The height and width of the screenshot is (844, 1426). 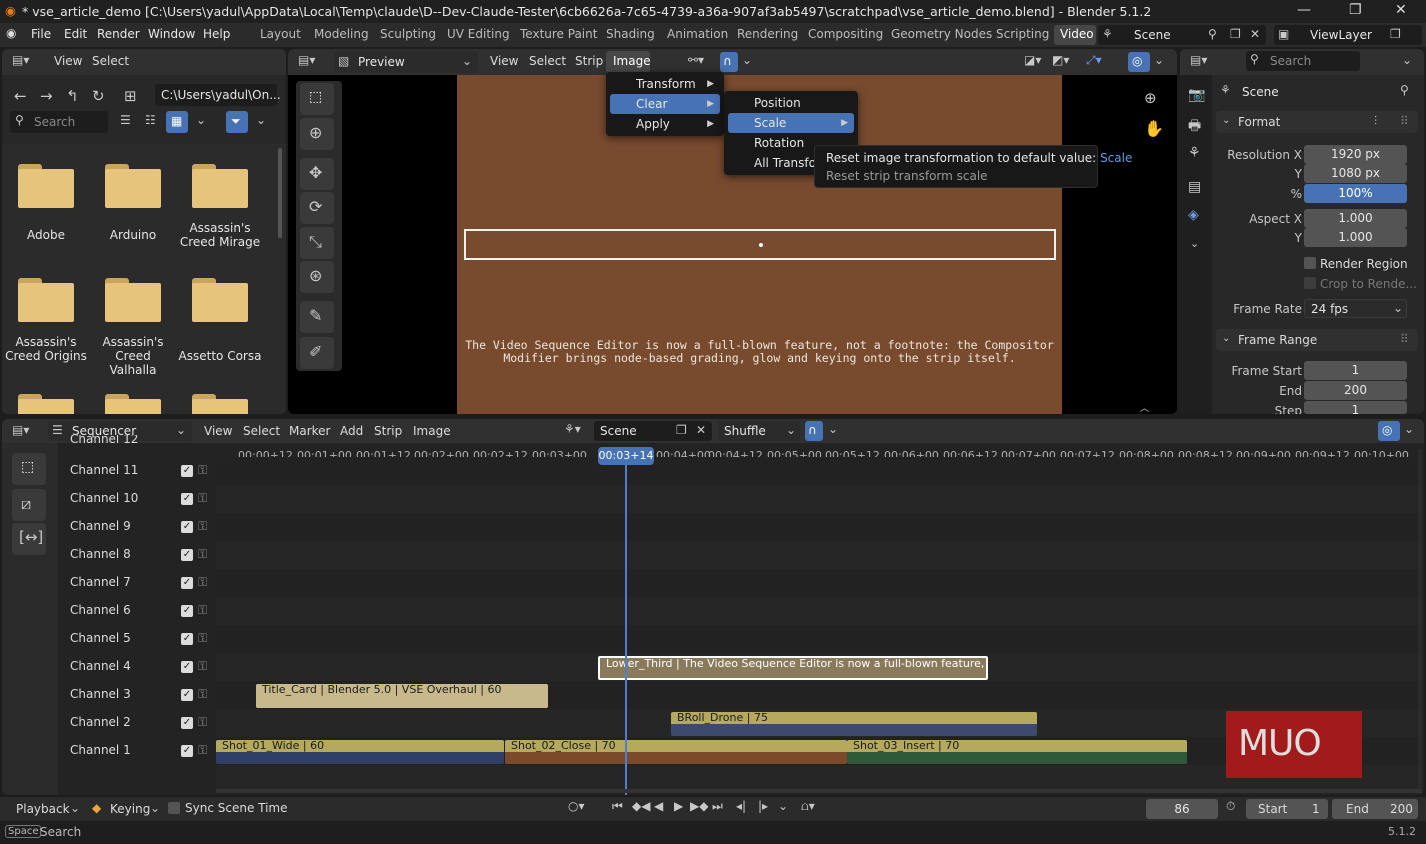 I want to click on file-search-input: ⚲ Search, so click(x=59, y=122).